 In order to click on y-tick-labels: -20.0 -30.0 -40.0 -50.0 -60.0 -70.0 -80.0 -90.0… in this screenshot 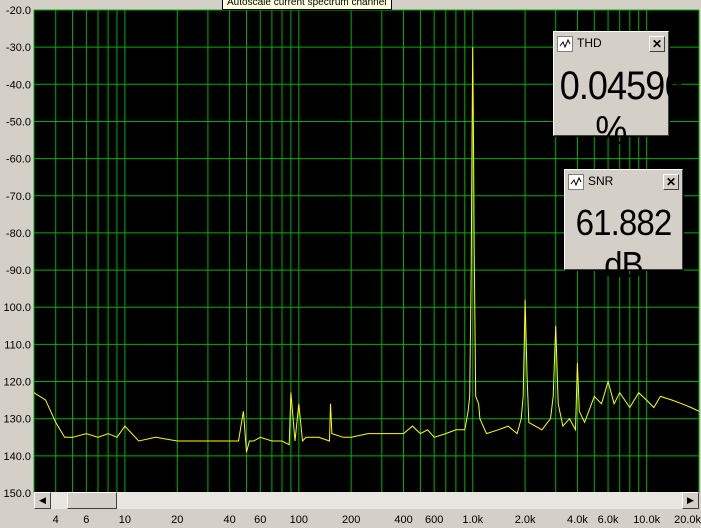, I will do `click(17, 252)`.